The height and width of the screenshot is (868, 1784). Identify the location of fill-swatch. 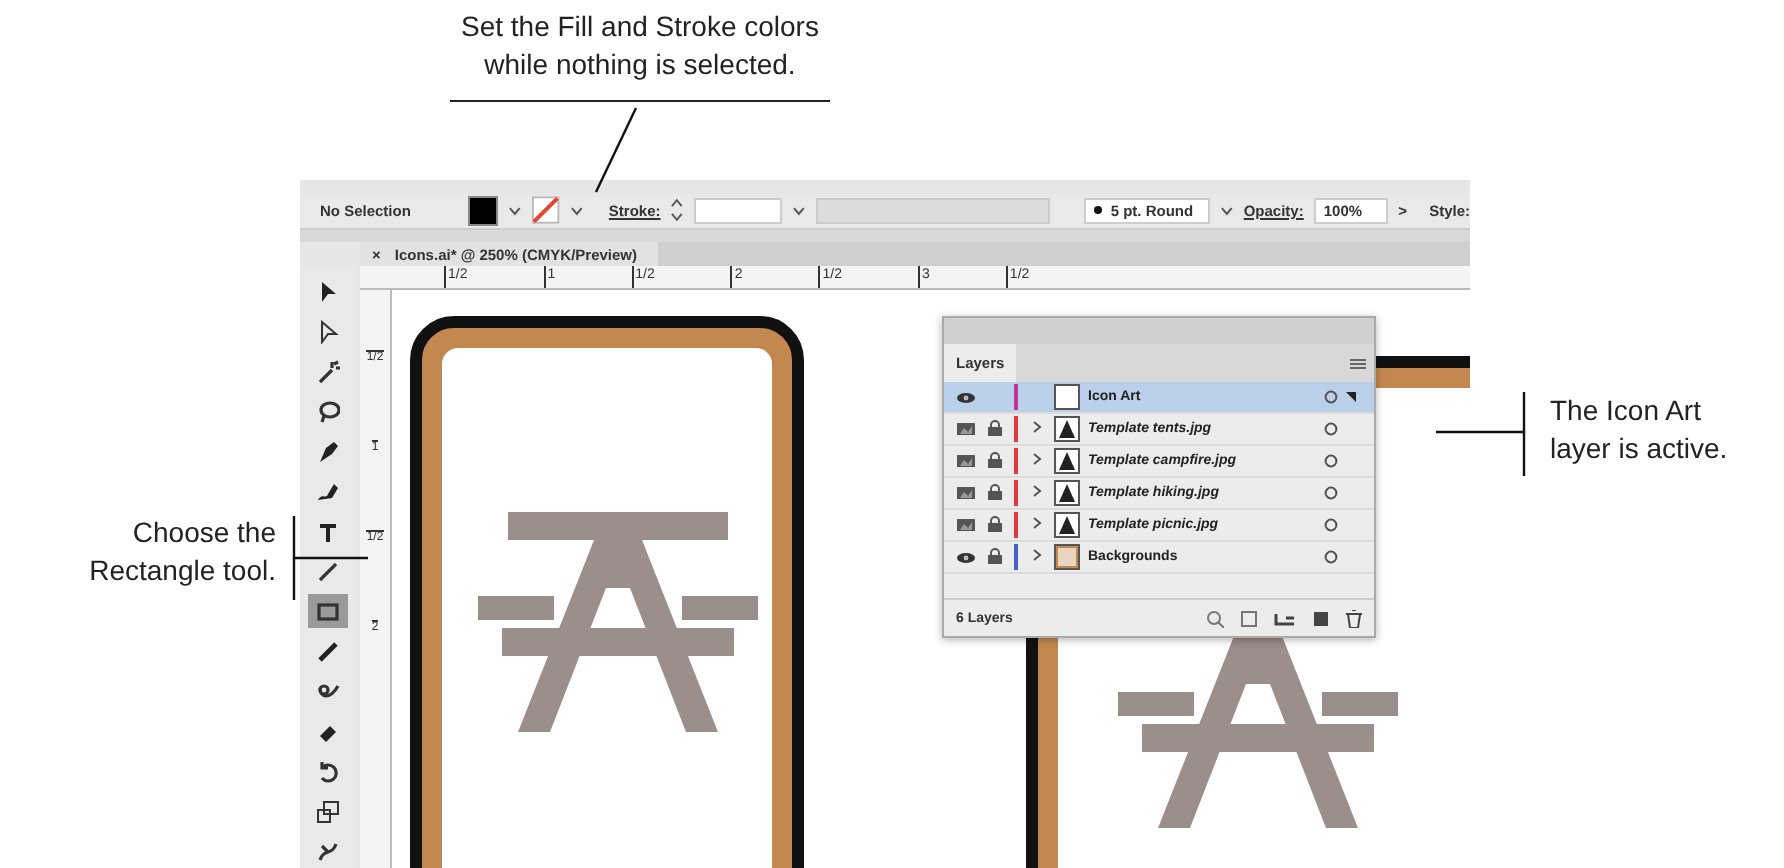
(483, 210).